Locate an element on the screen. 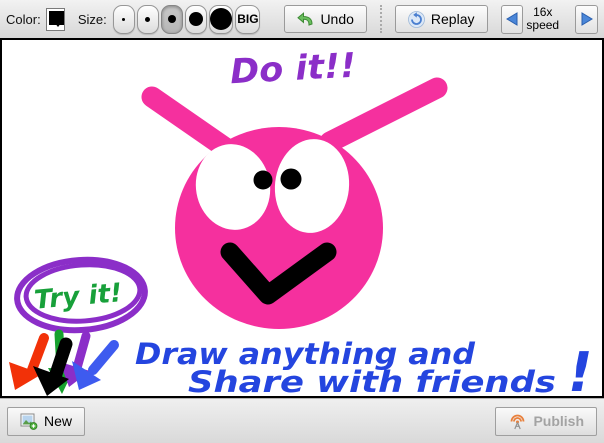 This screenshot has height=443, width=604. replay-label: Replay is located at coordinates (452, 19).